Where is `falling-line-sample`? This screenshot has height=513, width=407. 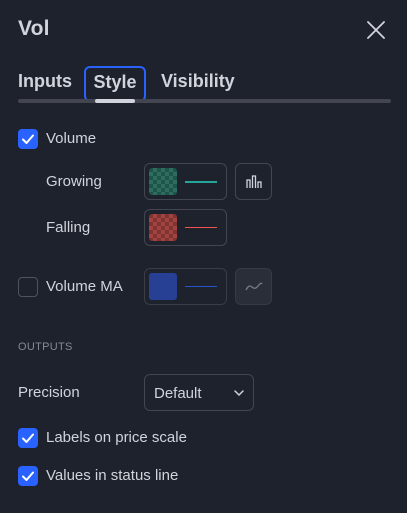
falling-line-sample is located at coordinates (201, 227).